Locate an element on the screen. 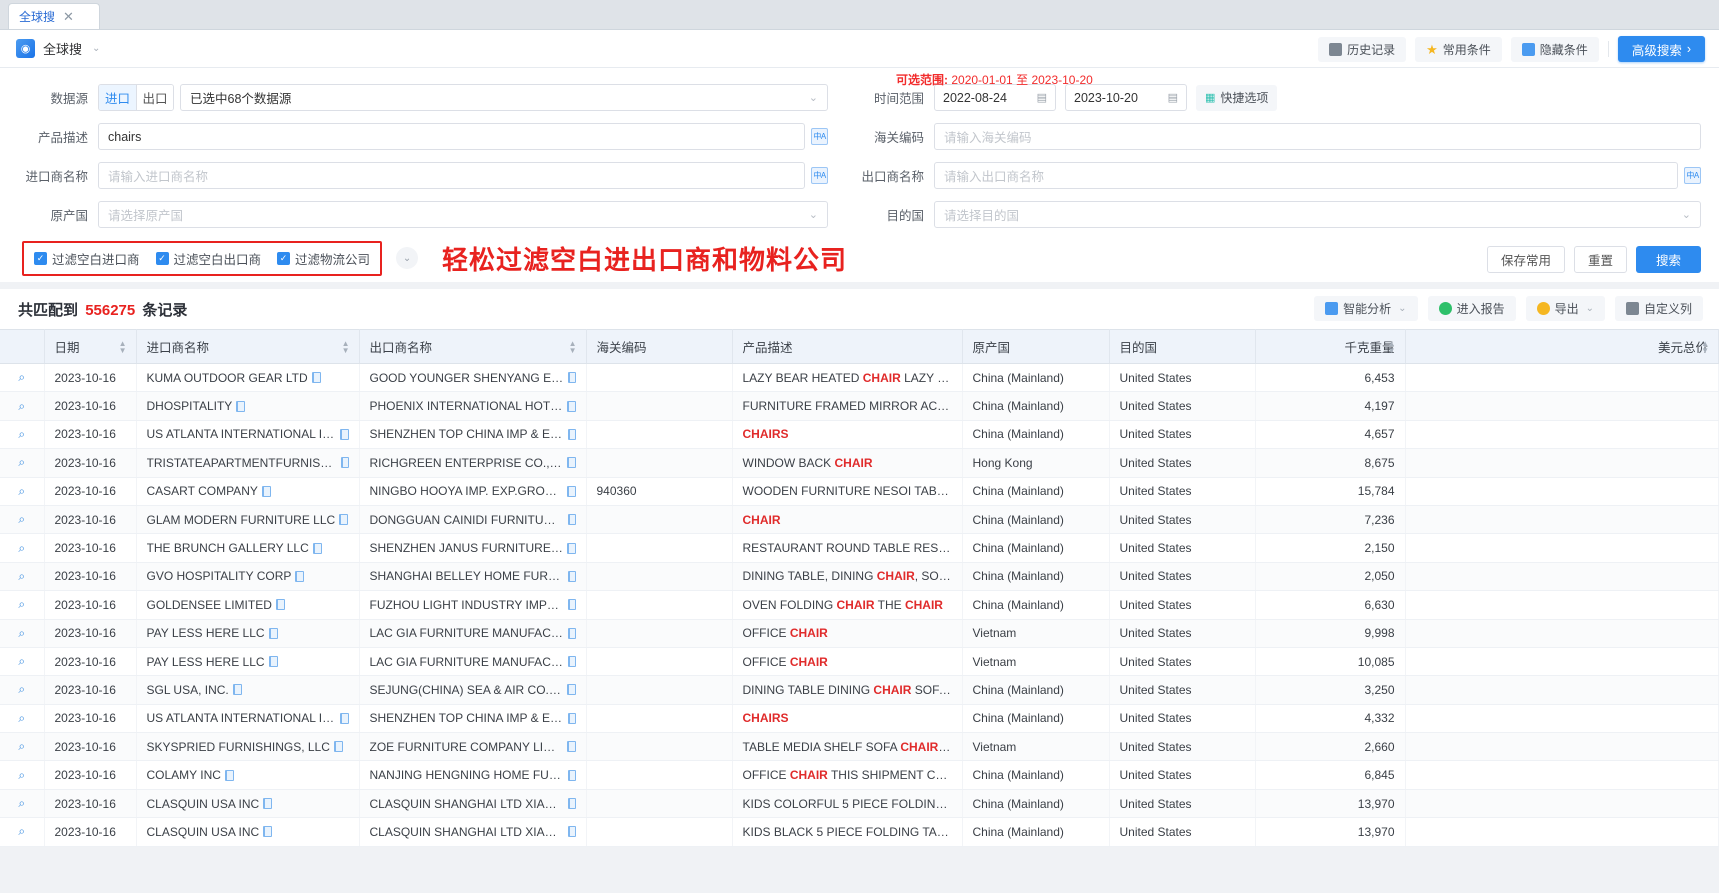  column-header-date: 日期 ▲ ▼ is located at coordinates (90, 346).